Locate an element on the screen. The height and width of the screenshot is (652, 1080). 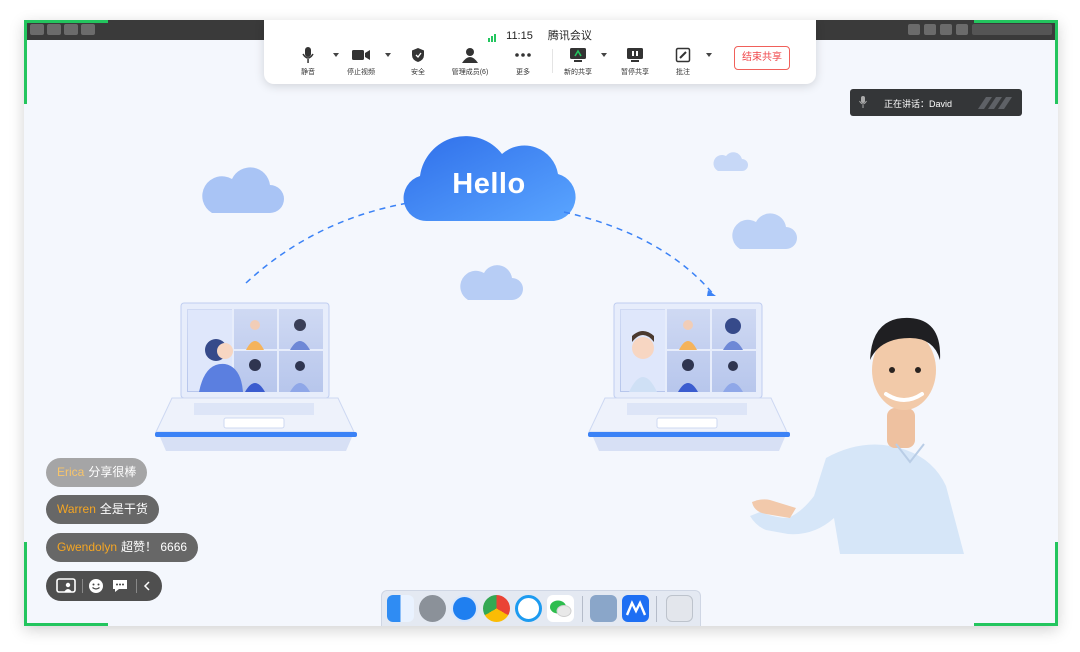
signal-icon is located at coordinates (492, 36).